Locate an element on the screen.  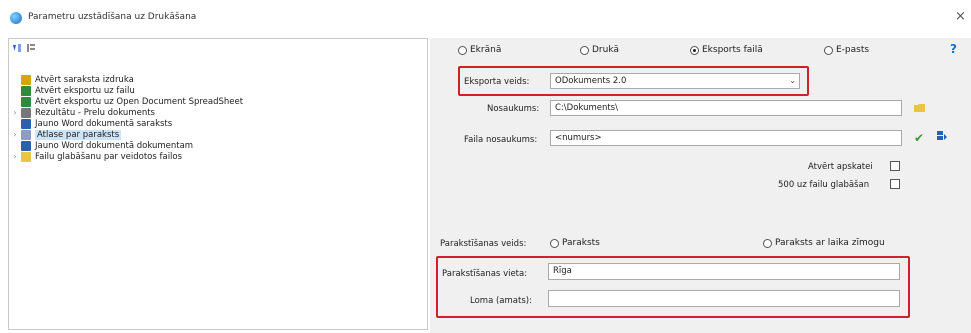
radio-circle-email is located at coordinates (828, 50).